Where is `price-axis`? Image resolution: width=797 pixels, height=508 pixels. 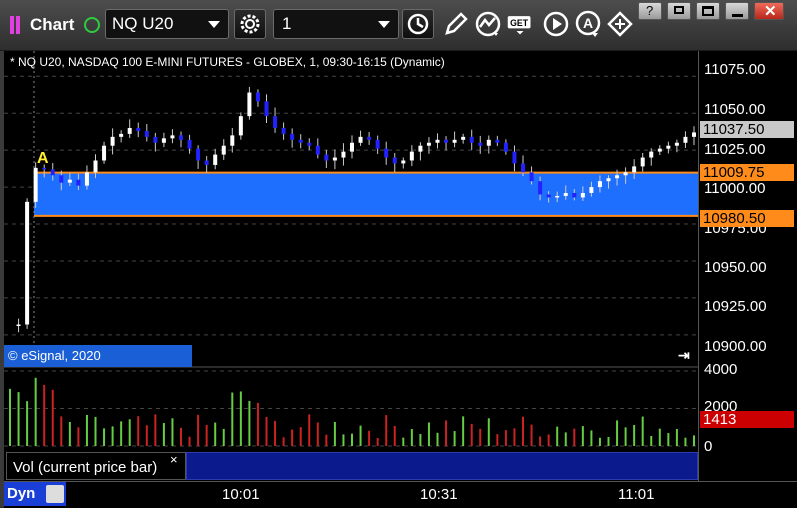 price-axis is located at coordinates (747, 209).